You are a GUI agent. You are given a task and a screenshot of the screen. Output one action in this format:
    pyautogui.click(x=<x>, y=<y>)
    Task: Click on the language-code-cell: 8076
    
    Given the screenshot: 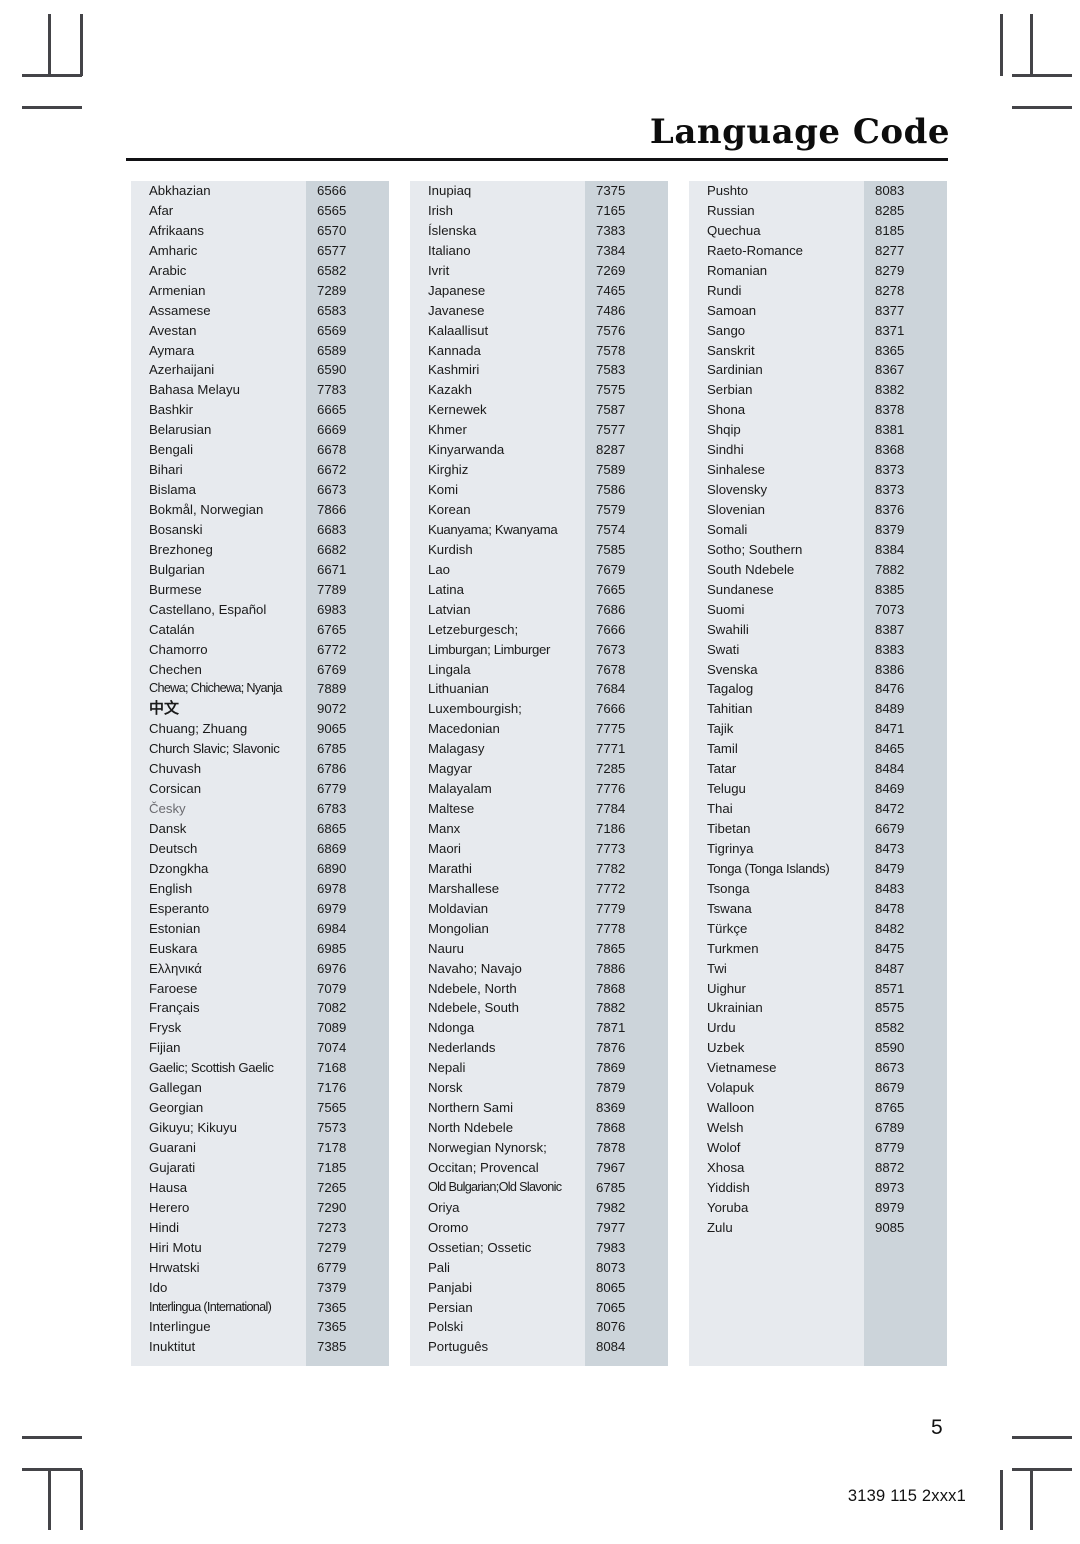 What is the action you would take?
    pyautogui.click(x=611, y=1327)
    